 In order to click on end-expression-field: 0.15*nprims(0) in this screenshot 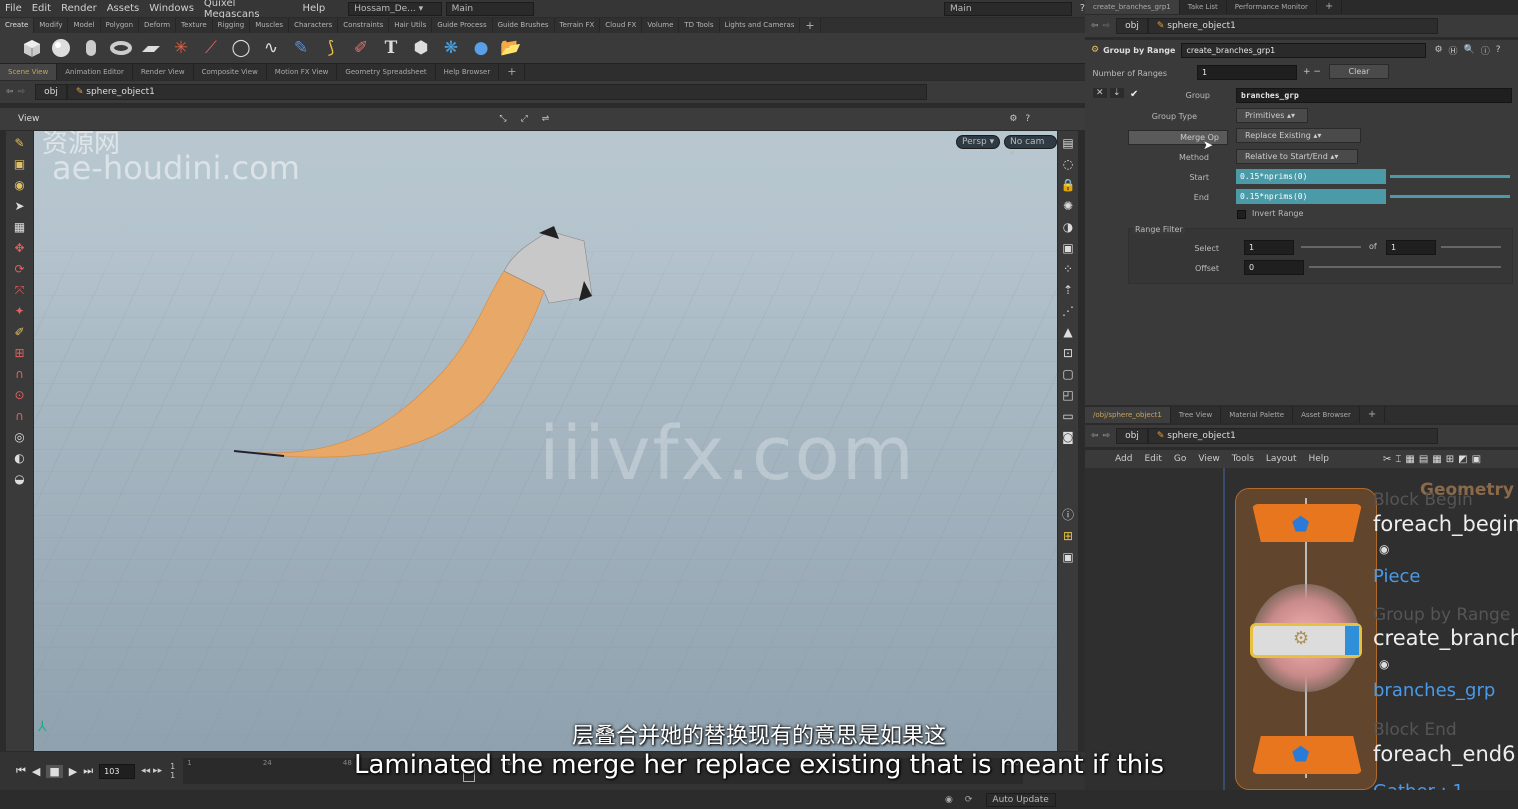, I will do `click(1311, 196)`.